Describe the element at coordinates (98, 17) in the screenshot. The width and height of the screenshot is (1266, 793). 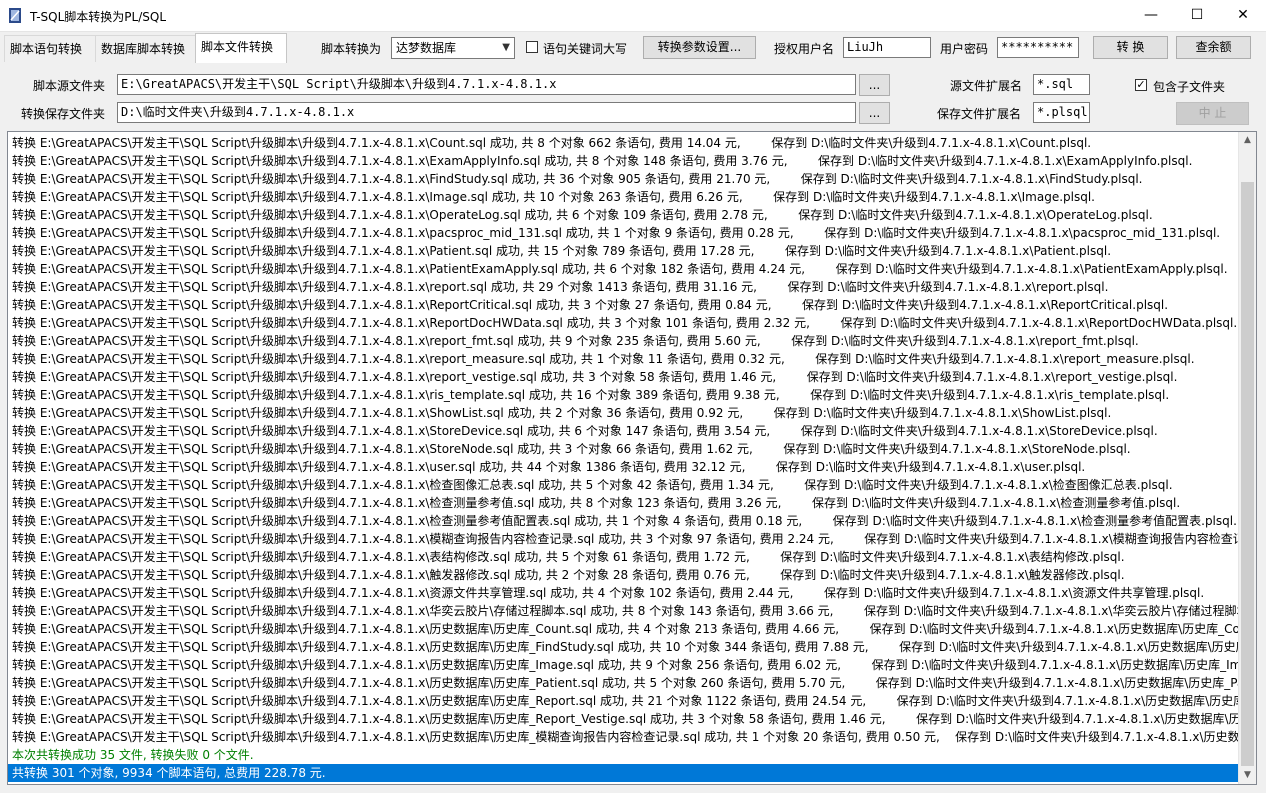
I see `window-title: T-SQL脚本转换为PL/SQL` at that location.